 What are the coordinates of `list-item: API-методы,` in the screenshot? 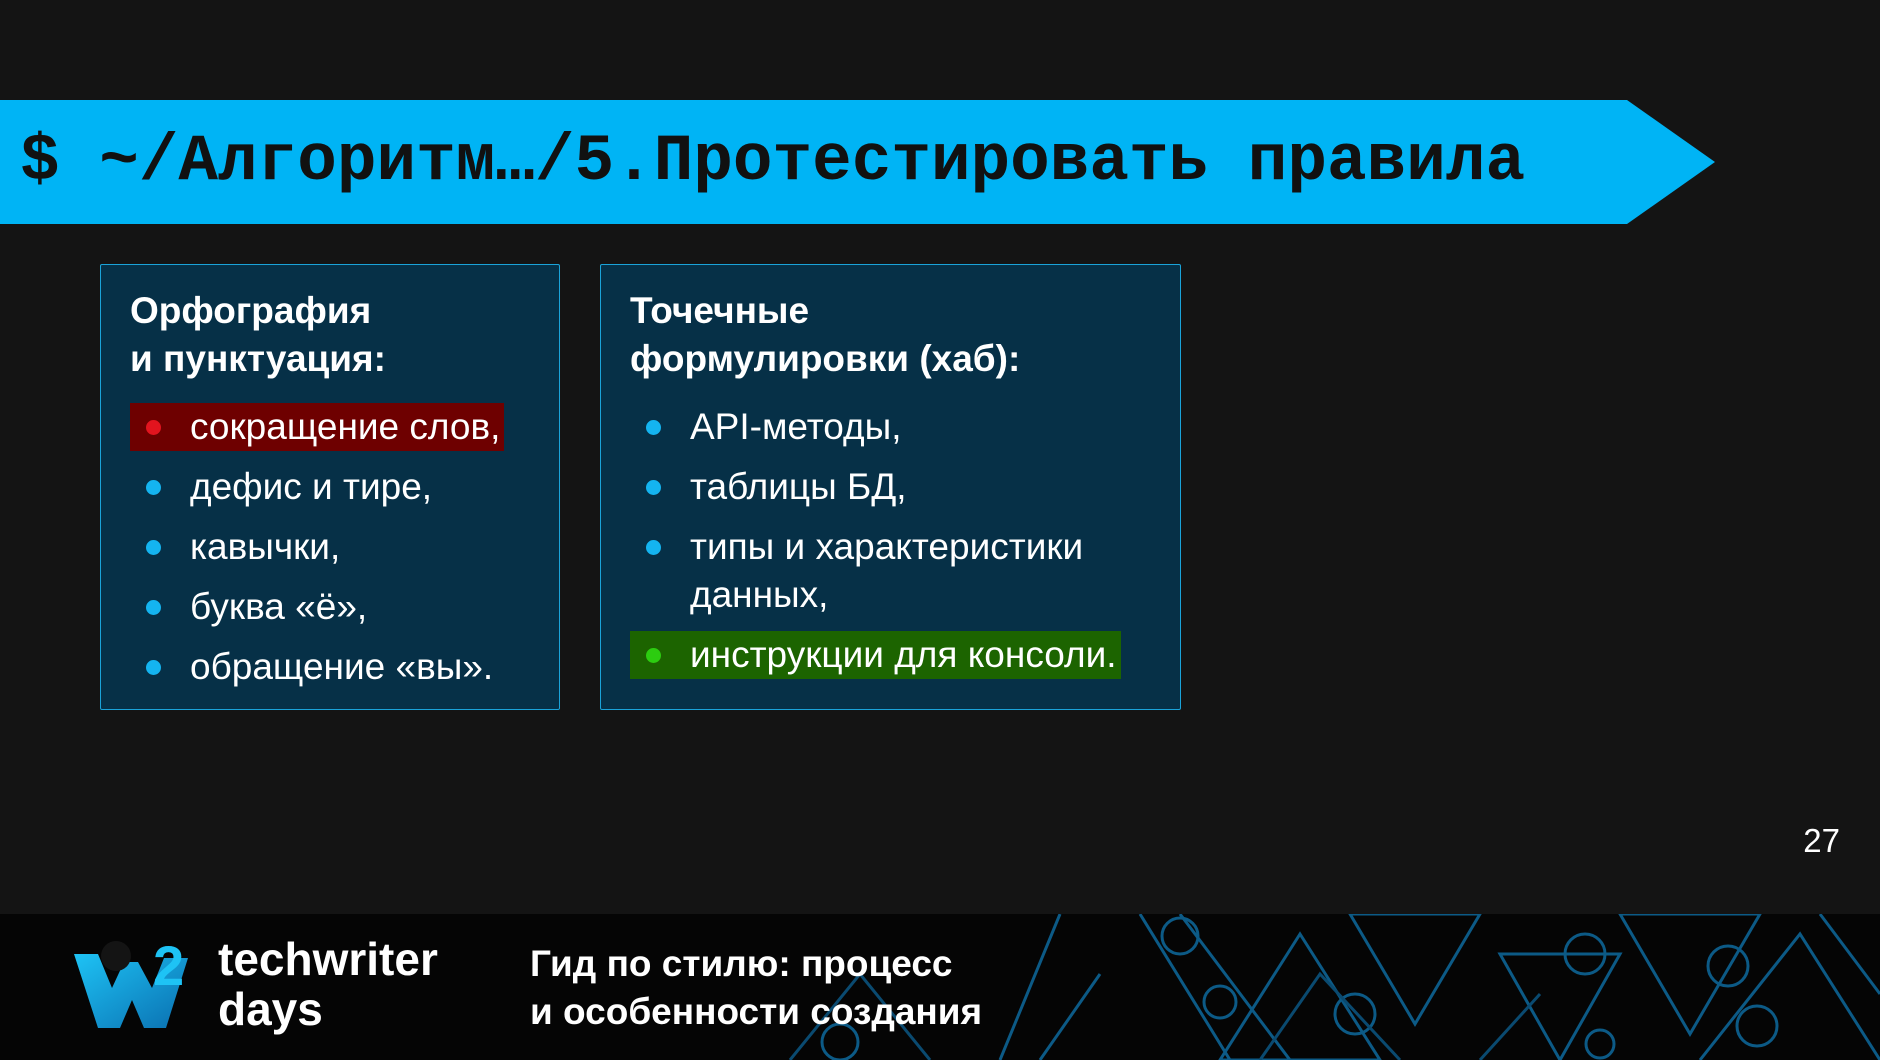 It's located at (905, 427).